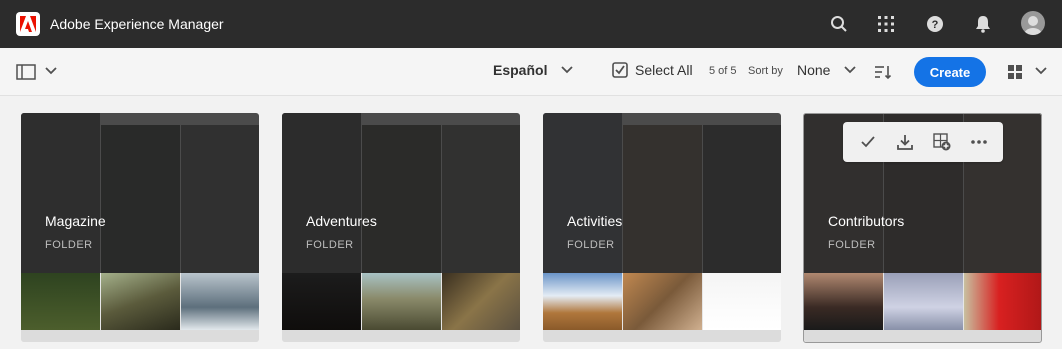  I want to click on help-icon: ?, so click(935, 24).